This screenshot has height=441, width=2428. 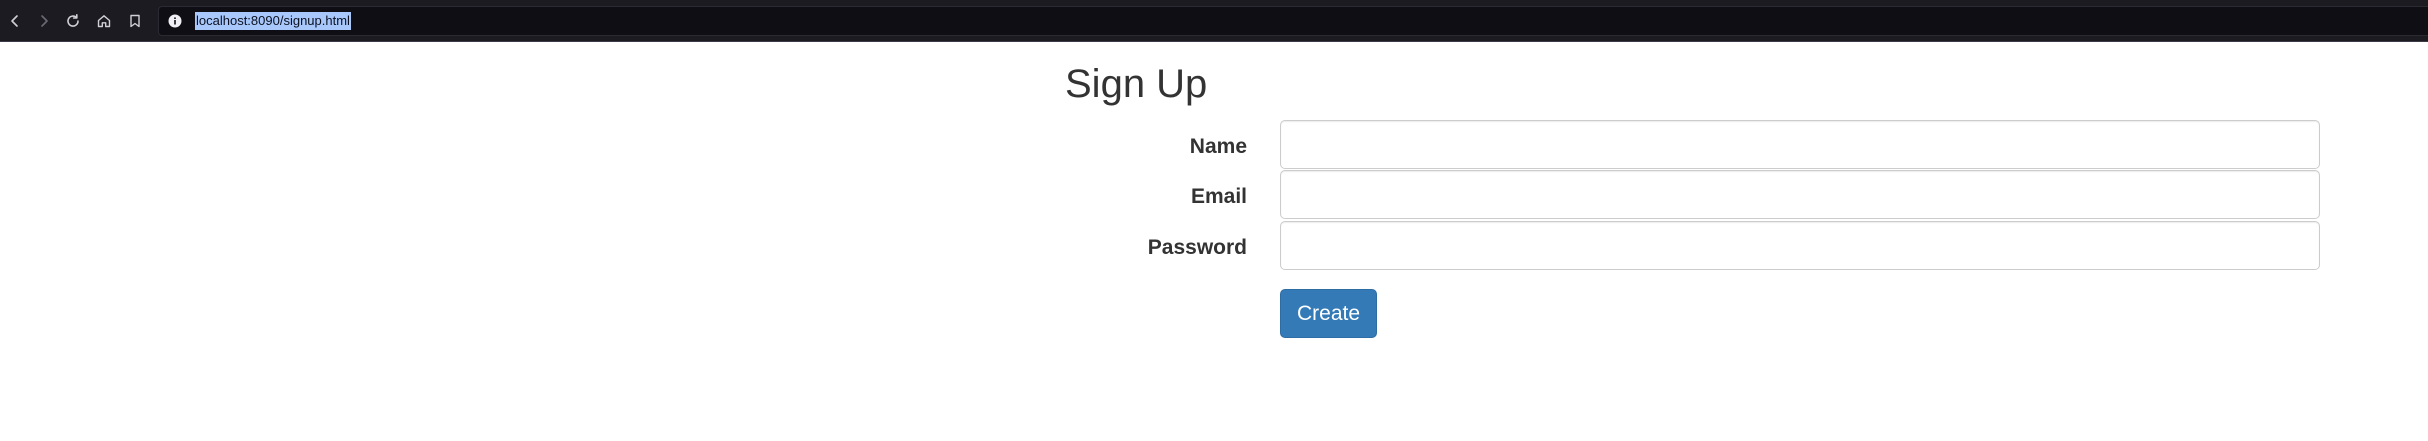 I want to click on create-button: Create, so click(x=1328, y=313).